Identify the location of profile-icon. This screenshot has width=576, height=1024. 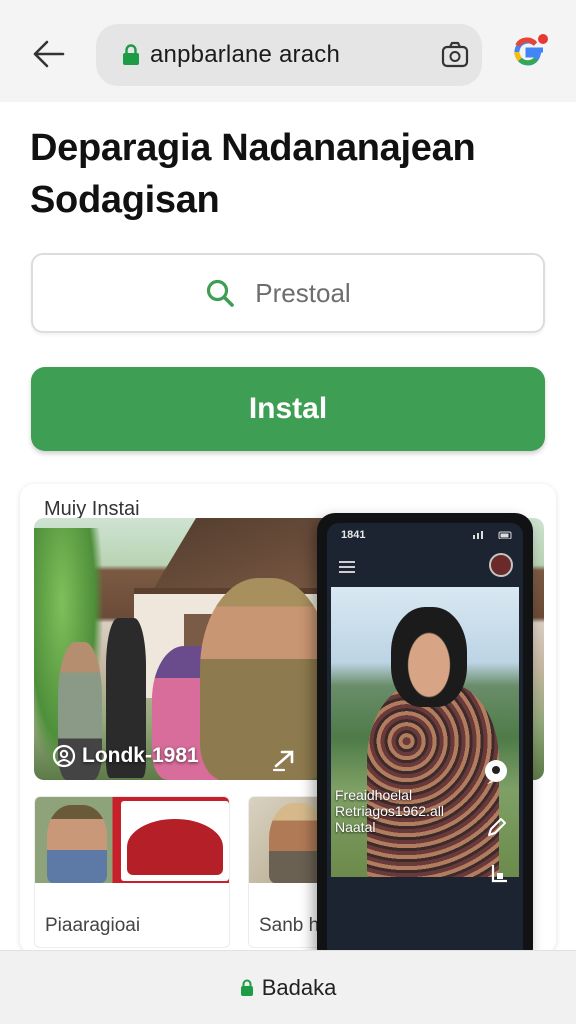
(499, 874).